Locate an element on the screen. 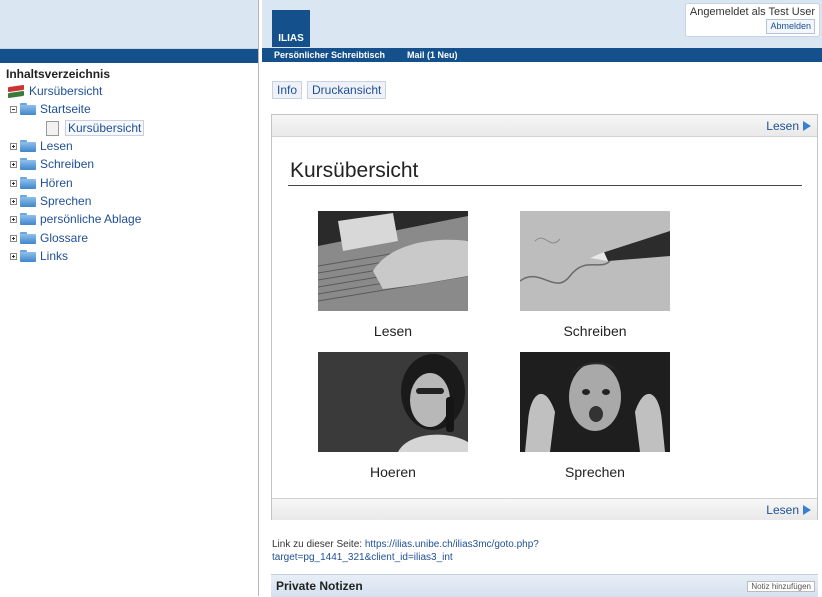  tile-sprechen: Sprechen is located at coordinates (595, 416).